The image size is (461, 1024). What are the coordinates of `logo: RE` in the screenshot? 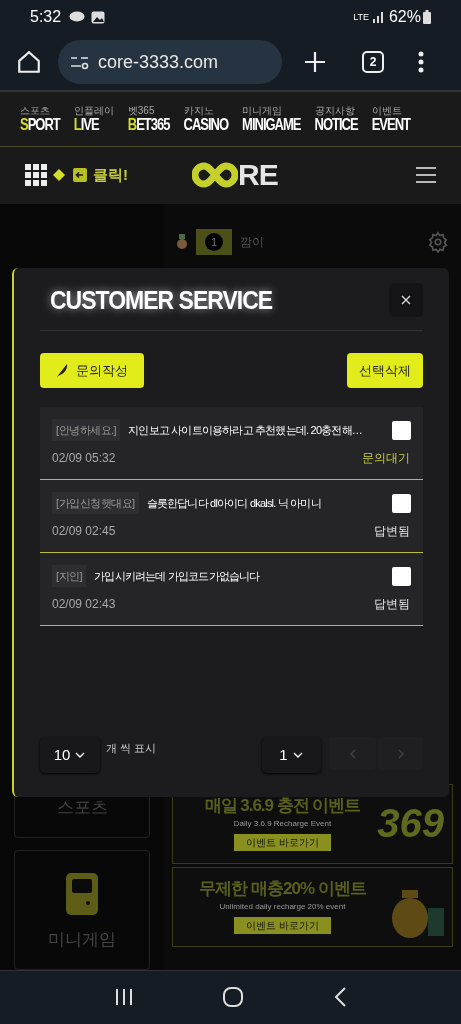 It's located at (235, 175).